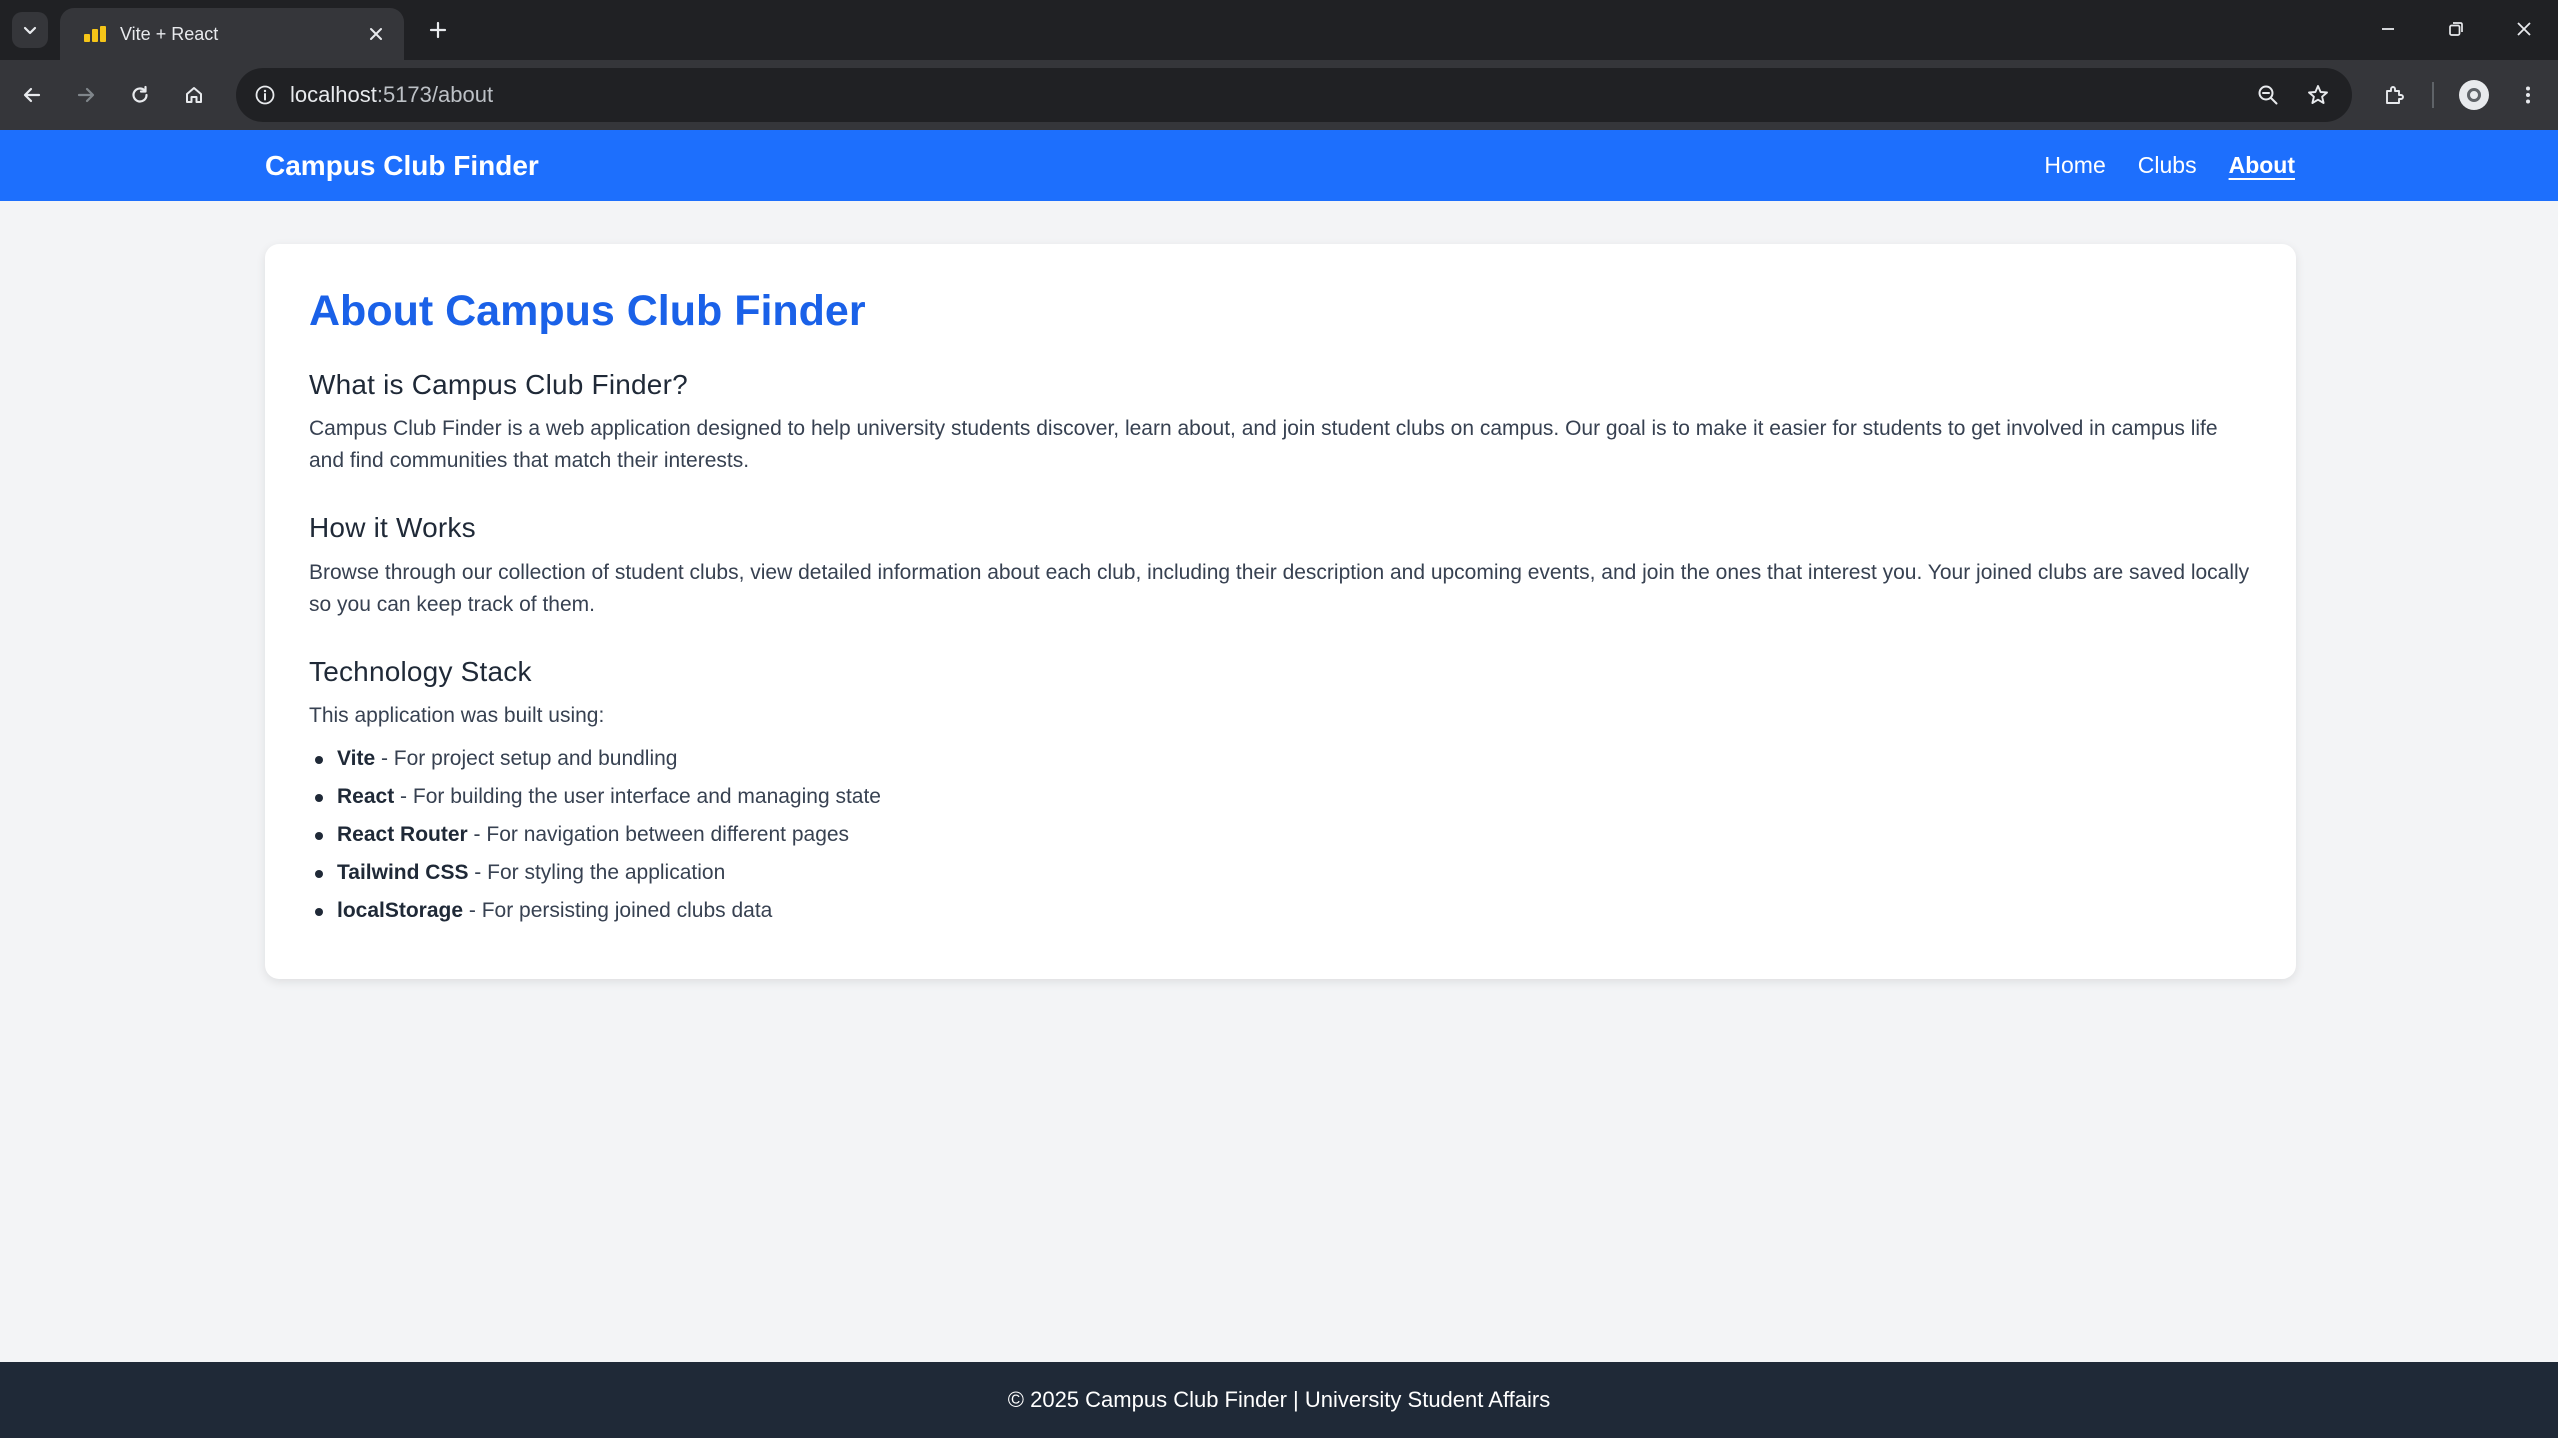 This screenshot has width=2558, height=1438. What do you see at coordinates (597, 873) in the screenshot?
I see `tech-desc: - For styling the application` at bounding box center [597, 873].